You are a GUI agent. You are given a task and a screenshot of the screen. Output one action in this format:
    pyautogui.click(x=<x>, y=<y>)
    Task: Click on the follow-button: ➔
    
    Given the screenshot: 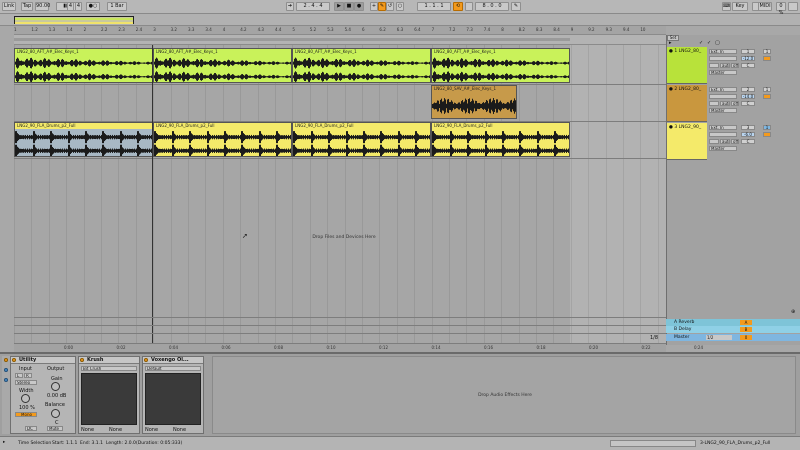 What is the action you would take?
    pyautogui.click(x=290, y=6)
    